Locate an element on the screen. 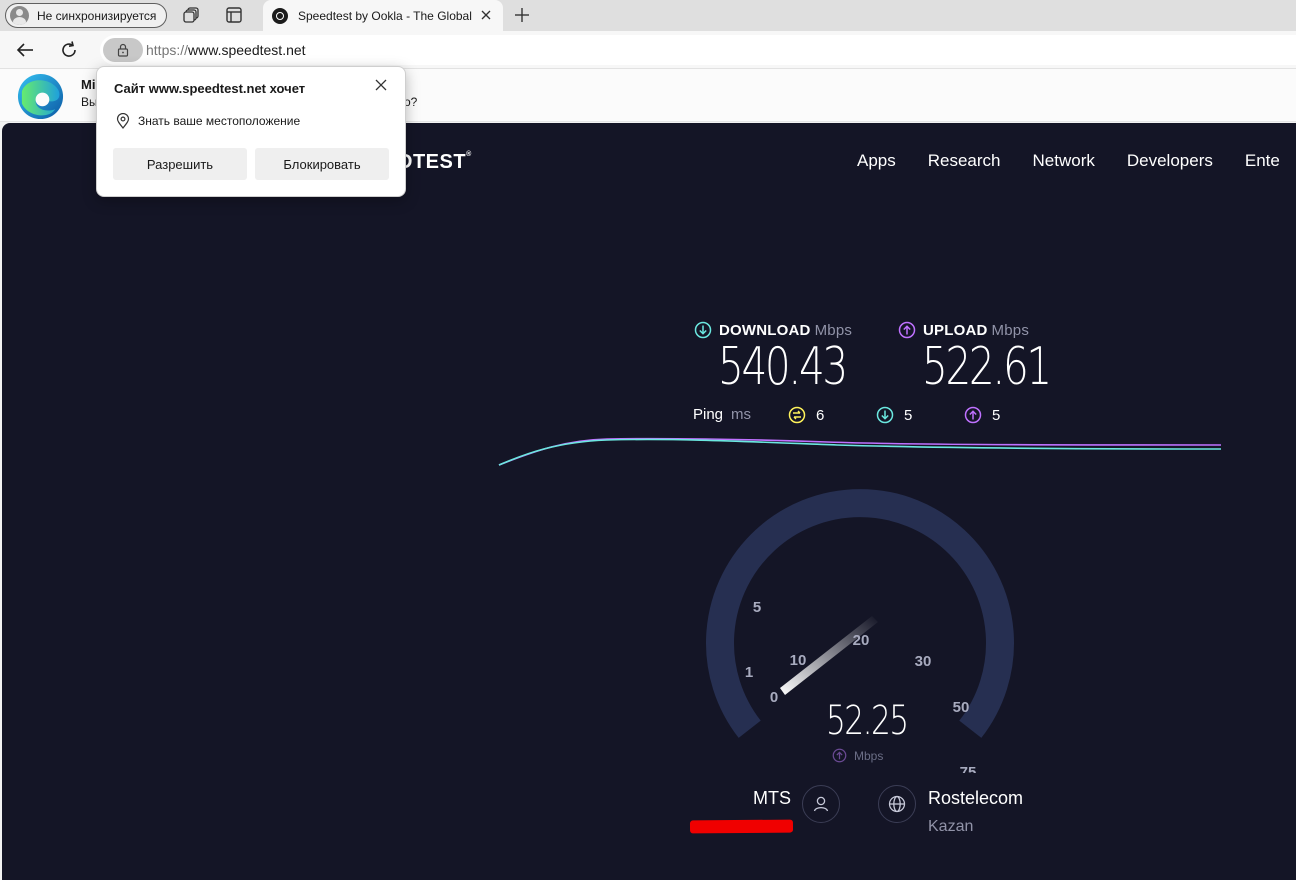  back-icon is located at coordinates (25, 50).